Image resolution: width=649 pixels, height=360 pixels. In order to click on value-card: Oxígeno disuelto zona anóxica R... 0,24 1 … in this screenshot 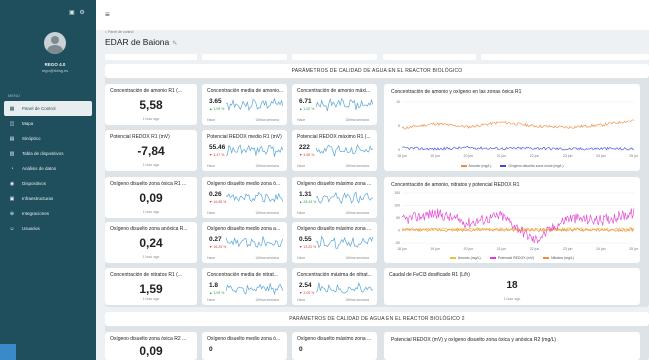, I will do `click(151, 242)`.